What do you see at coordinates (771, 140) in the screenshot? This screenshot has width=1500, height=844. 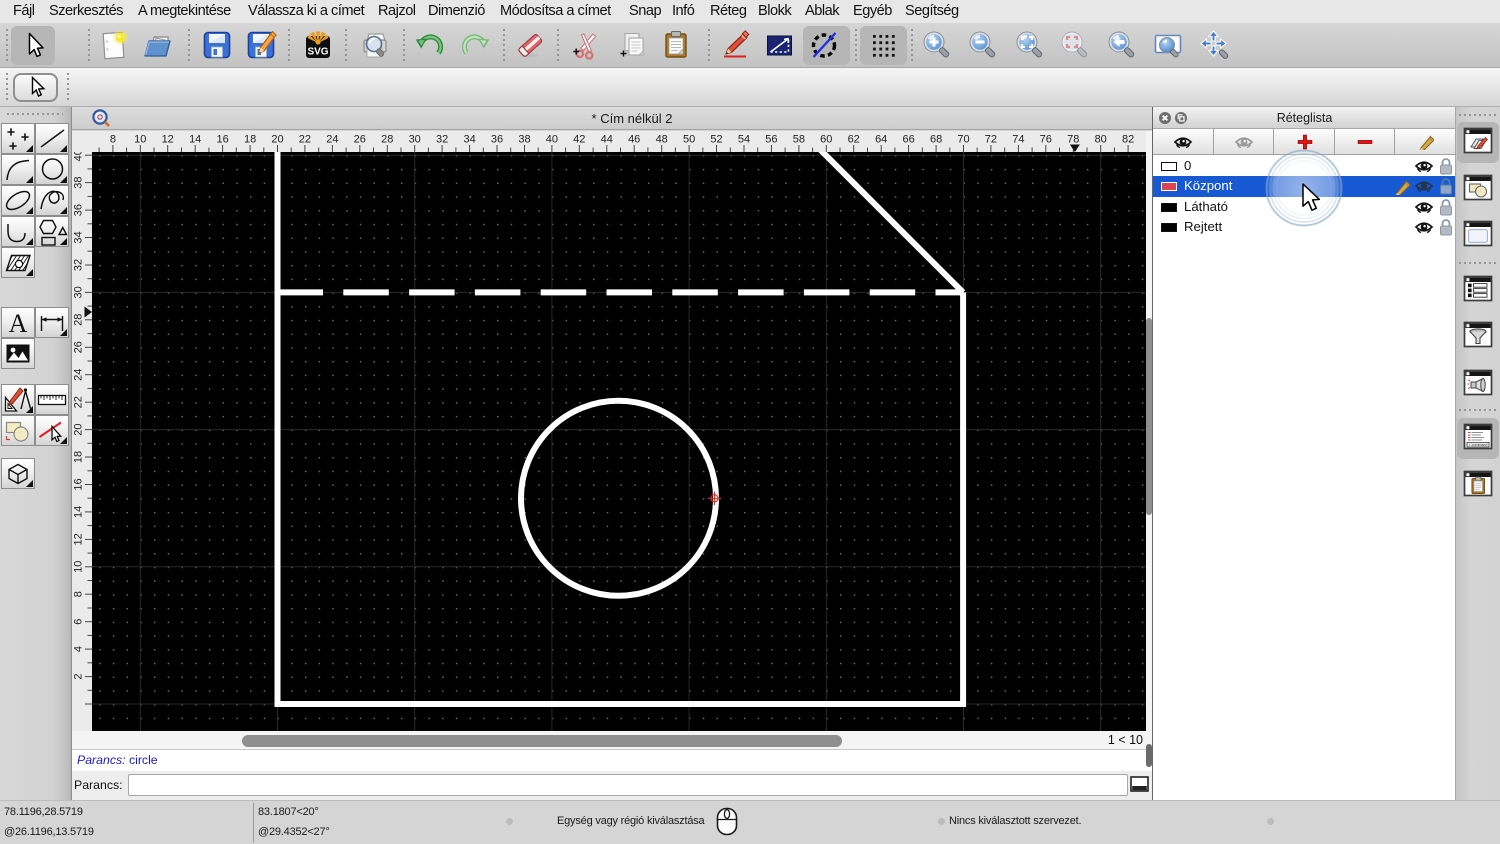 I see `svg-text: 56` at bounding box center [771, 140].